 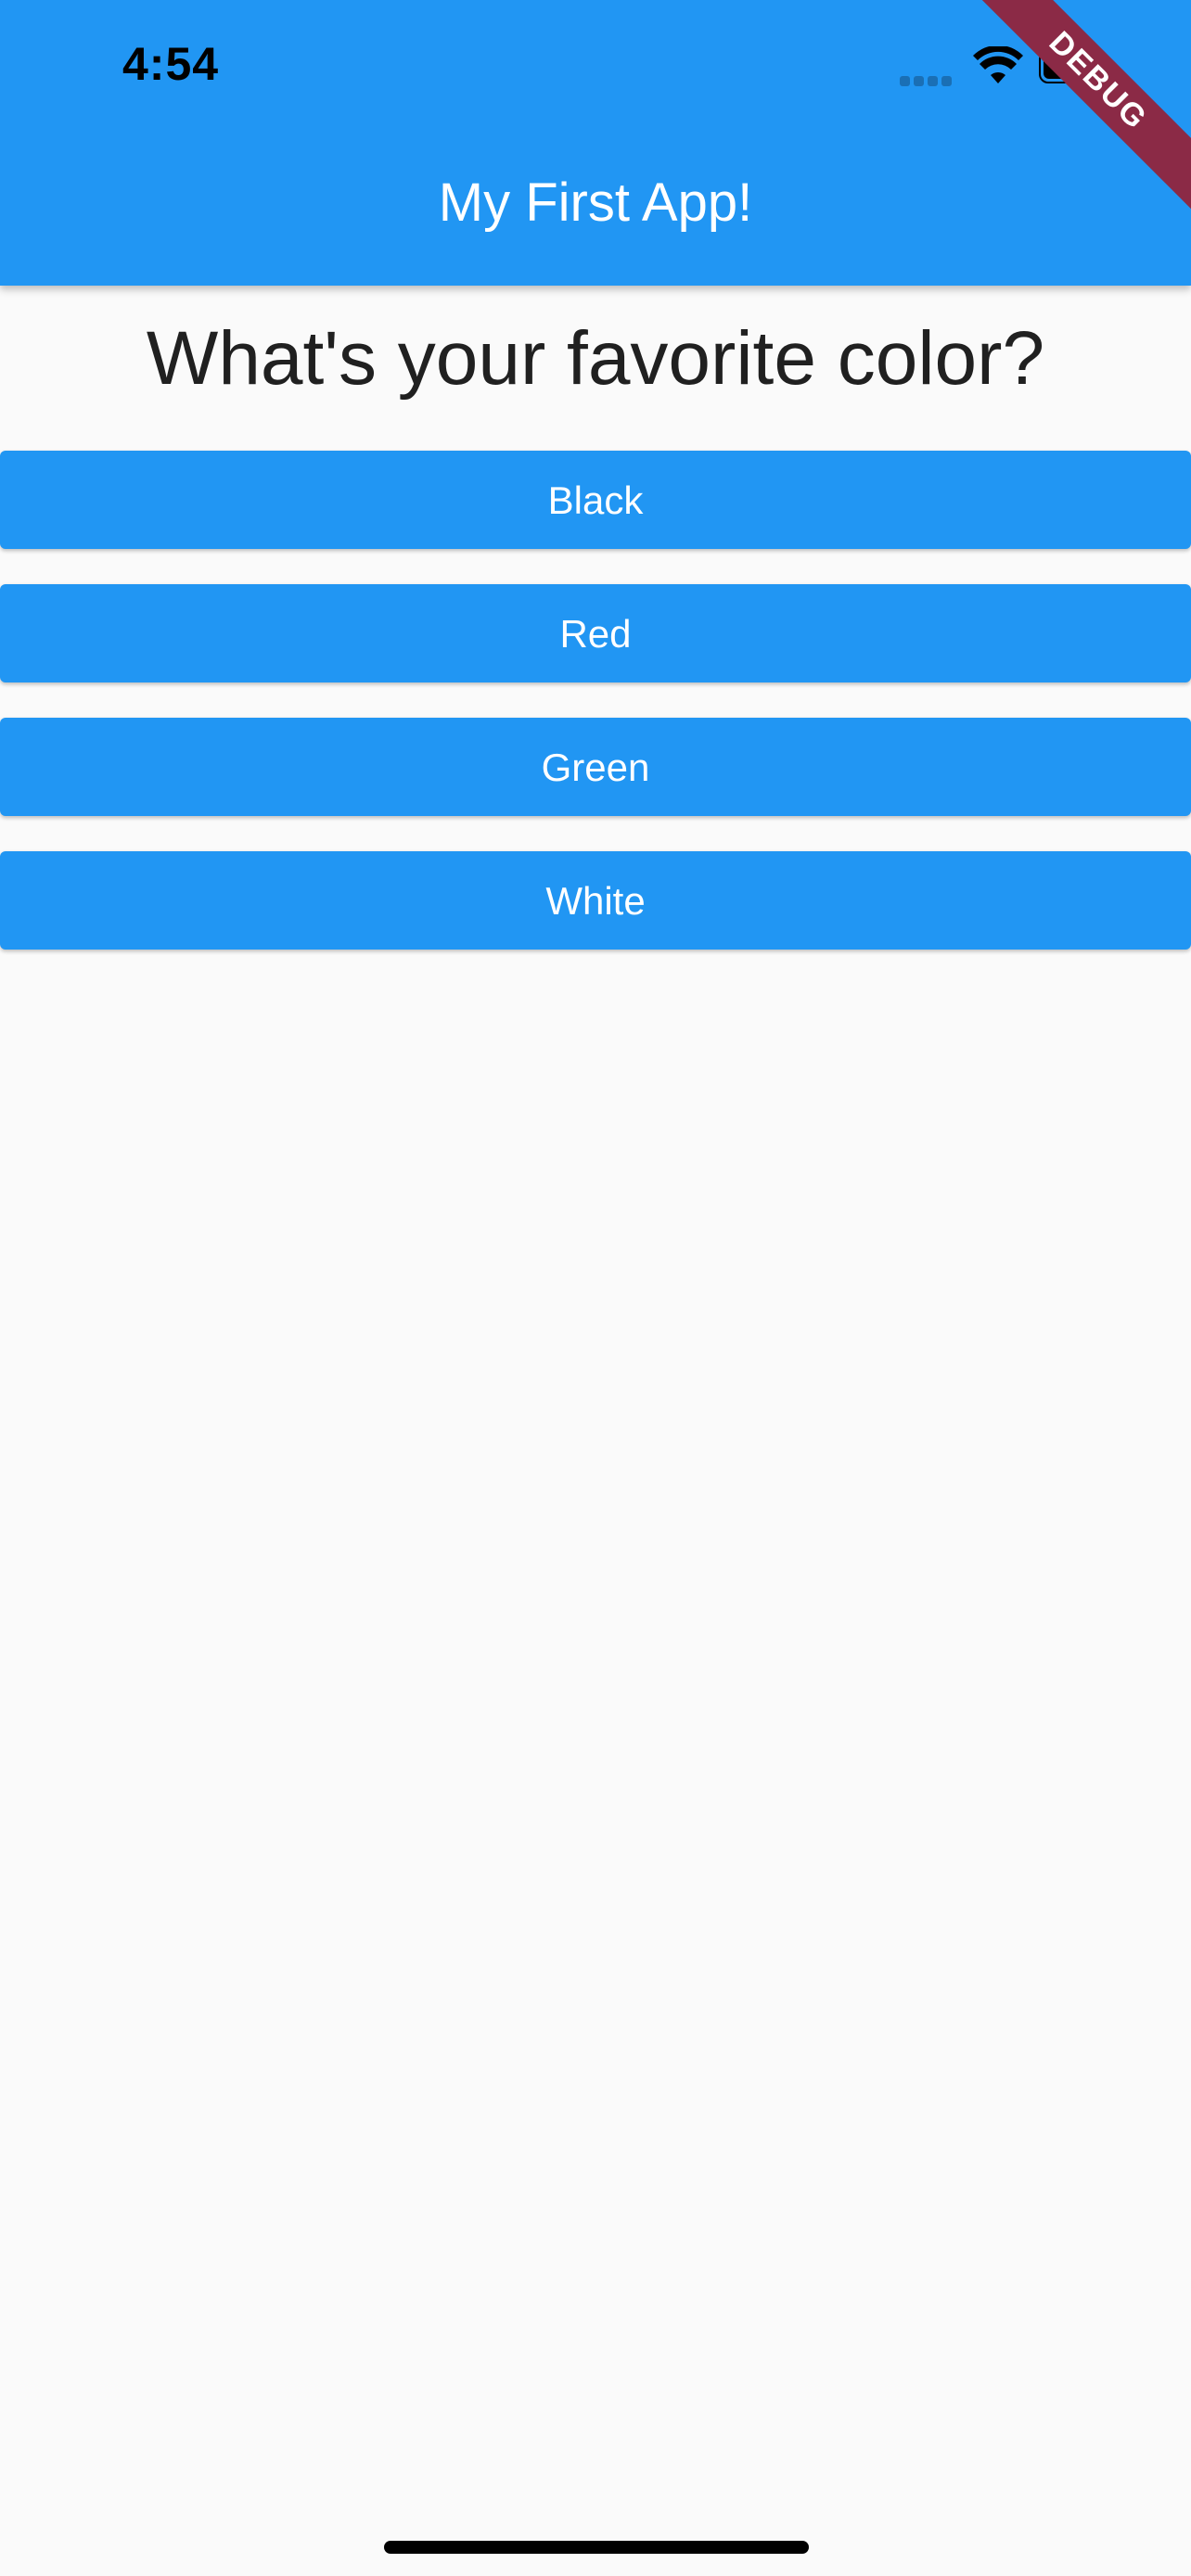 What do you see at coordinates (597, 2547) in the screenshot?
I see `home-indicator` at bounding box center [597, 2547].